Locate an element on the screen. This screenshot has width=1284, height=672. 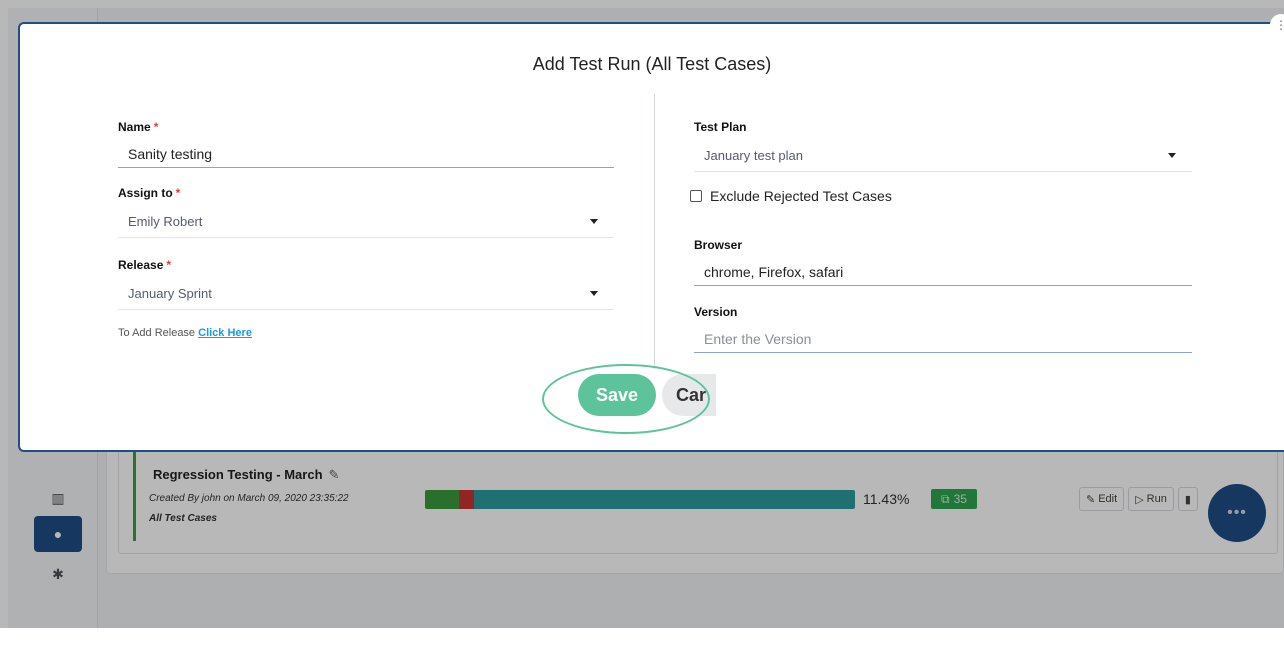
add-release-text: To Add Release is located at coordinates (157, 333).